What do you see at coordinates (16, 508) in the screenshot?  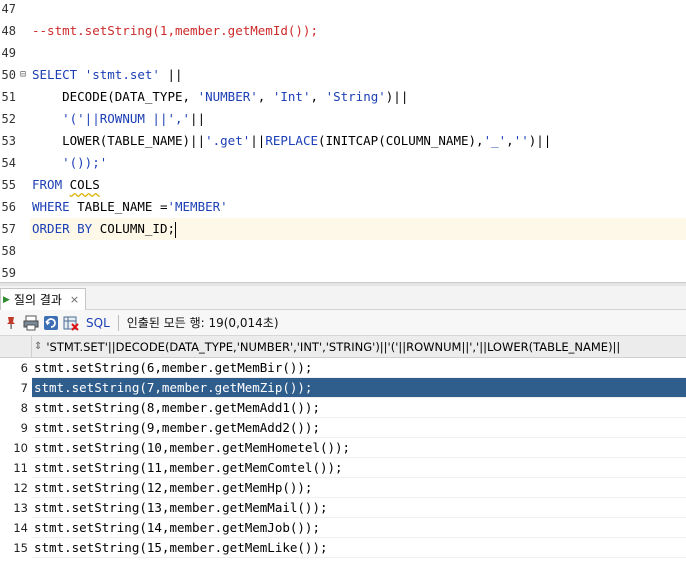 I see `row-number: 13` at bounding box center [16, 508].